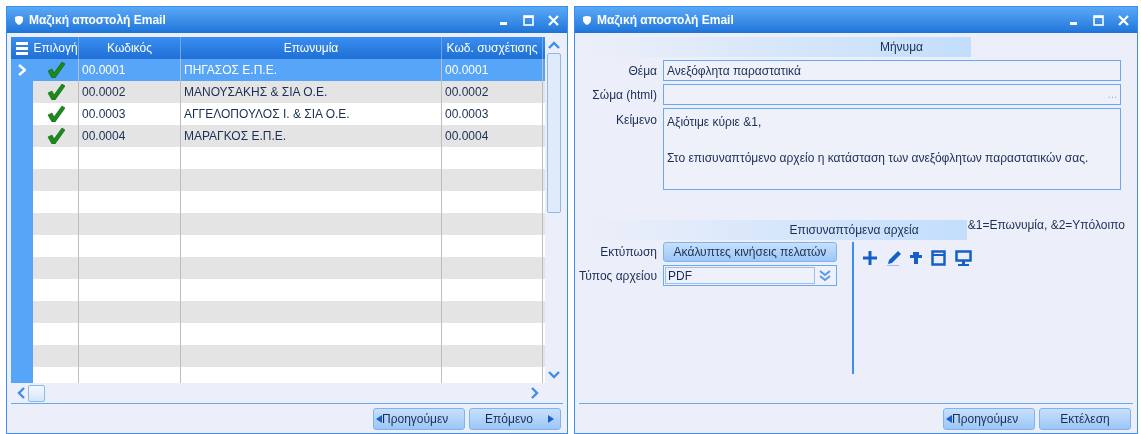  I want to click on file-type-dropdown: PDF, so click(750, 275).